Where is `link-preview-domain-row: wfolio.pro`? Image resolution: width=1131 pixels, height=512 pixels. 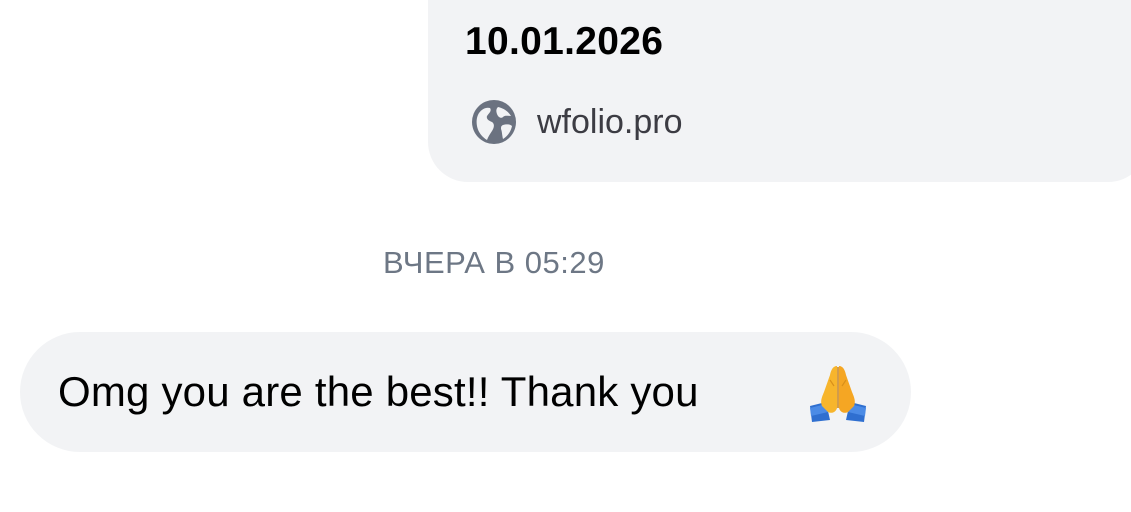
link-preview-domain-row: wfolio.pro is located at coordinates (576, 122).